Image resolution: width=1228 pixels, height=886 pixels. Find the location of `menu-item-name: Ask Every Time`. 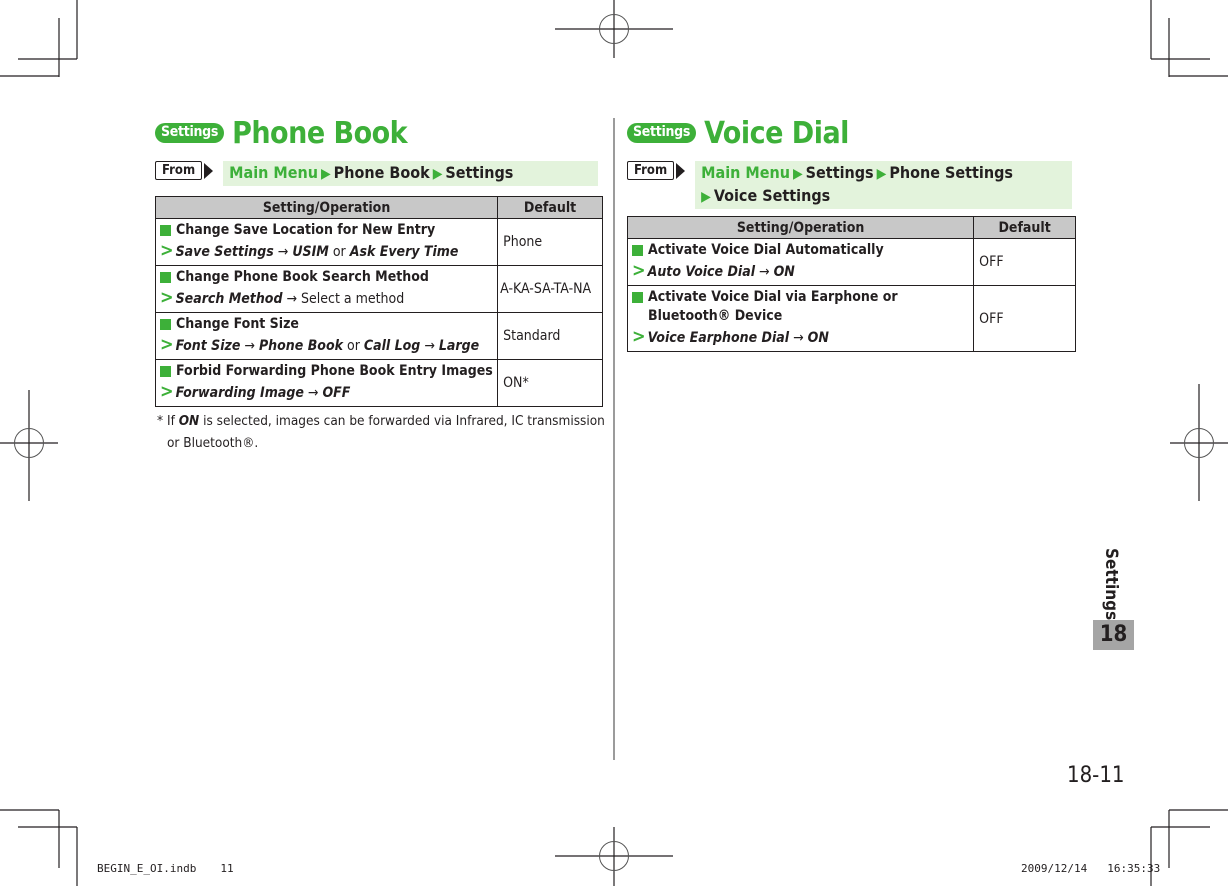

menu-item-name: Ask Every Time is located at coordinates (404, 252).